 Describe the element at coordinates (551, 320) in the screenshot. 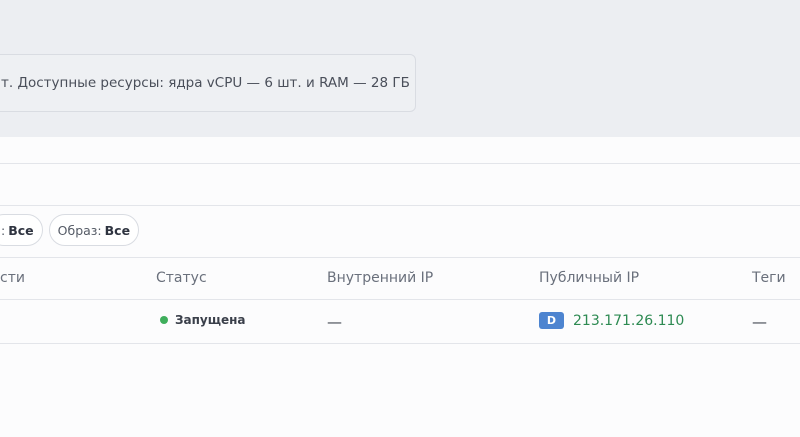

I see `ip-type-badge: D` at that location.